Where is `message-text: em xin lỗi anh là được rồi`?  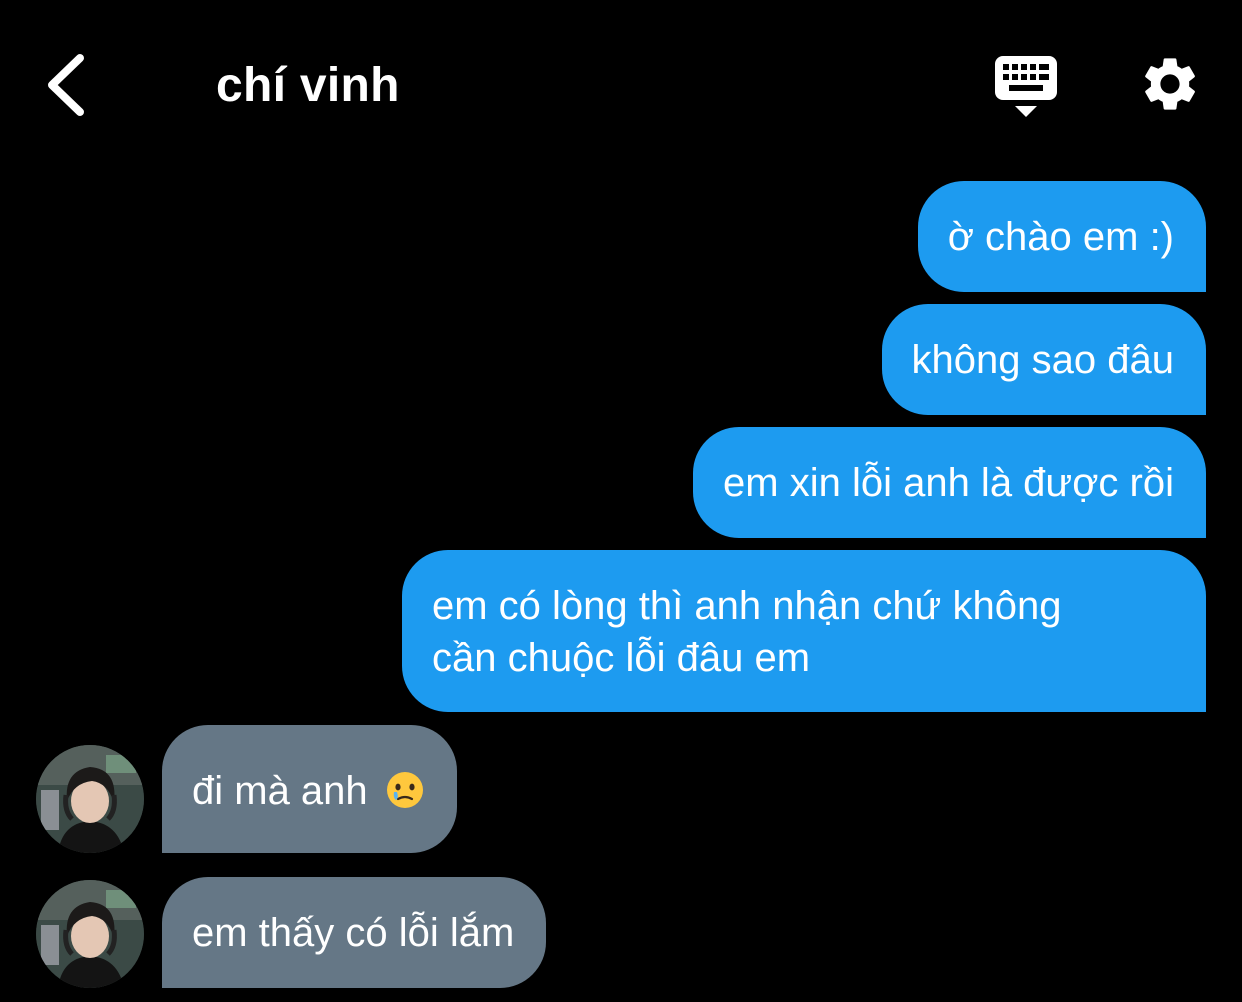 message-text: em xin lỗi anh là được rồi is located at coordinates (948, 483).